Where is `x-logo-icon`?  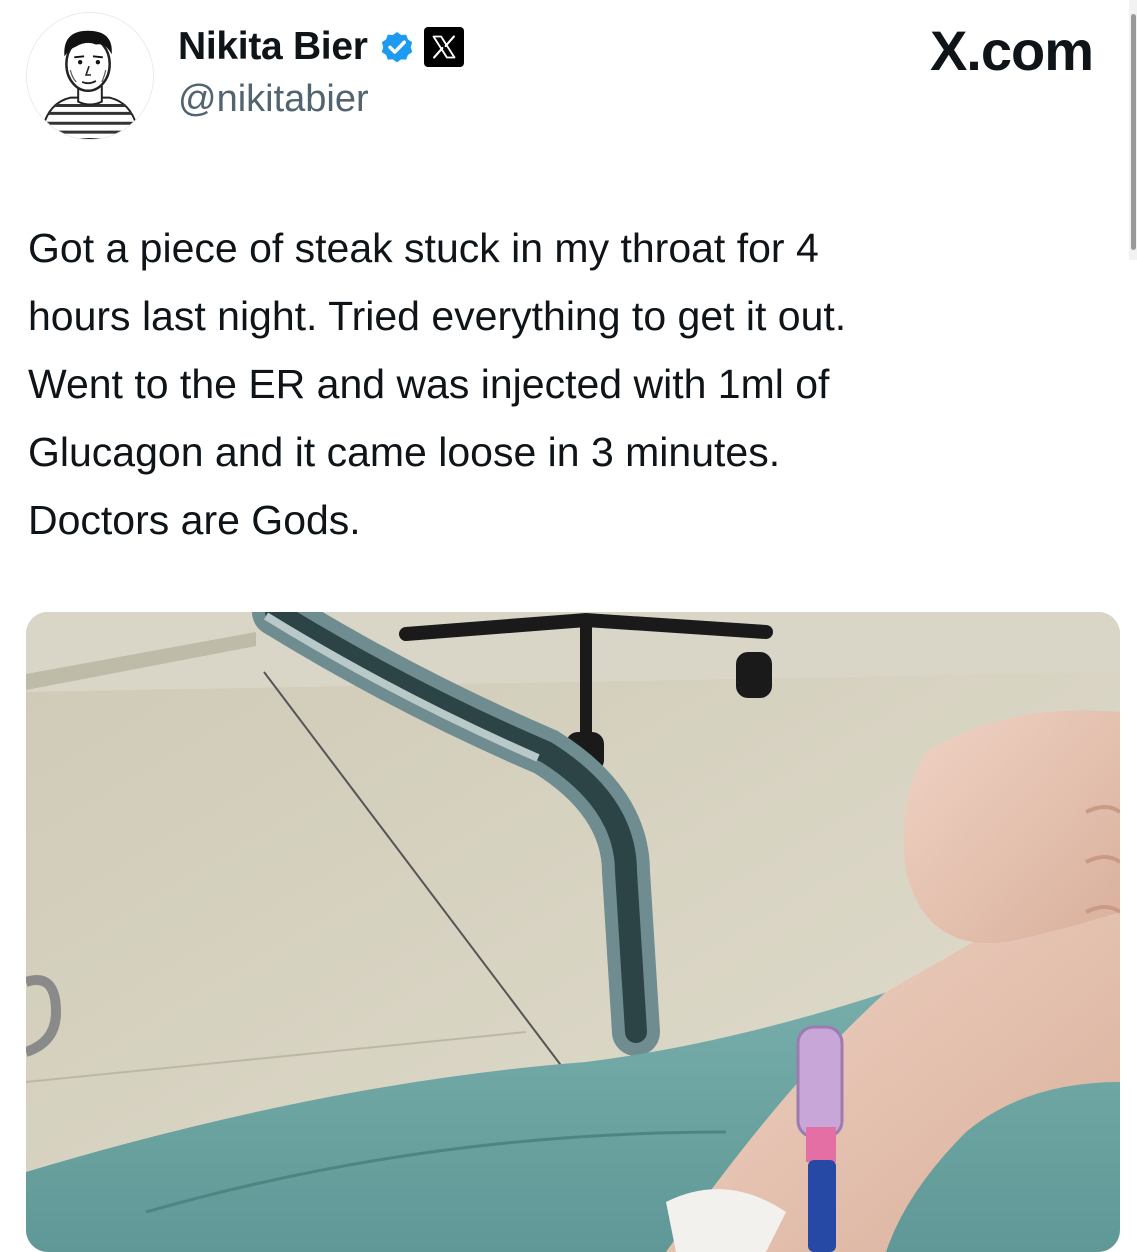
x-logo-icon is located at coordinates (443, 47).